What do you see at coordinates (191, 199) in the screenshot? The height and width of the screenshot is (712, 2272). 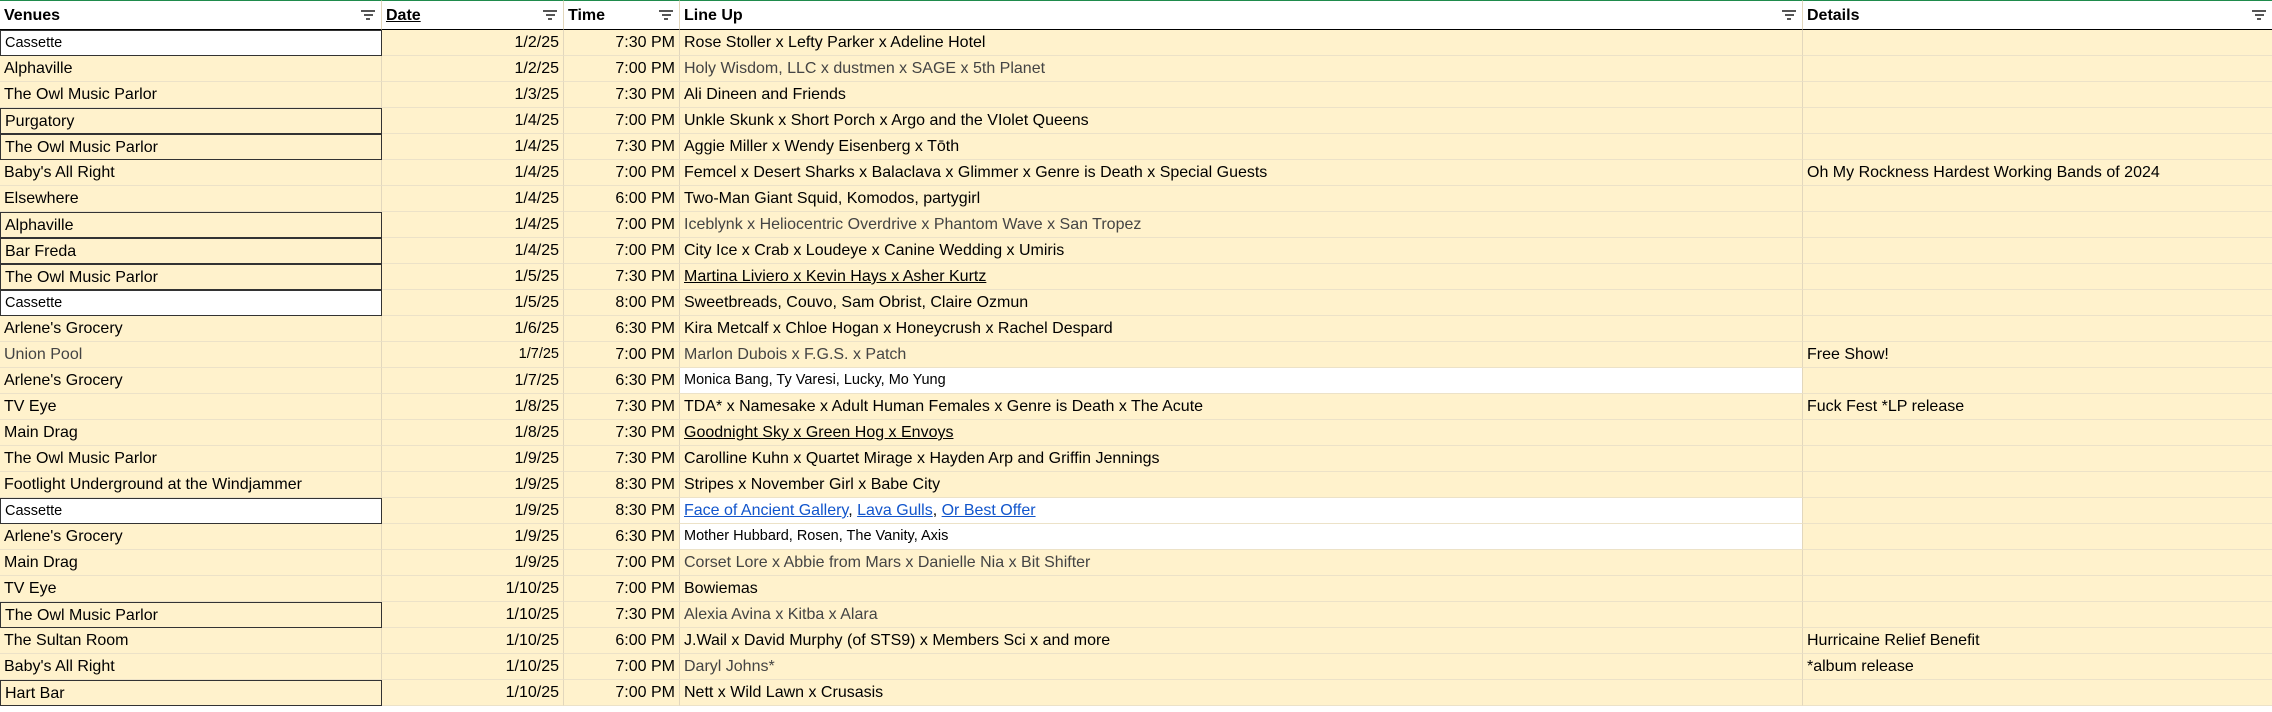 I see `venue-cell: Elsewhere` at bounding box center [191, 199].